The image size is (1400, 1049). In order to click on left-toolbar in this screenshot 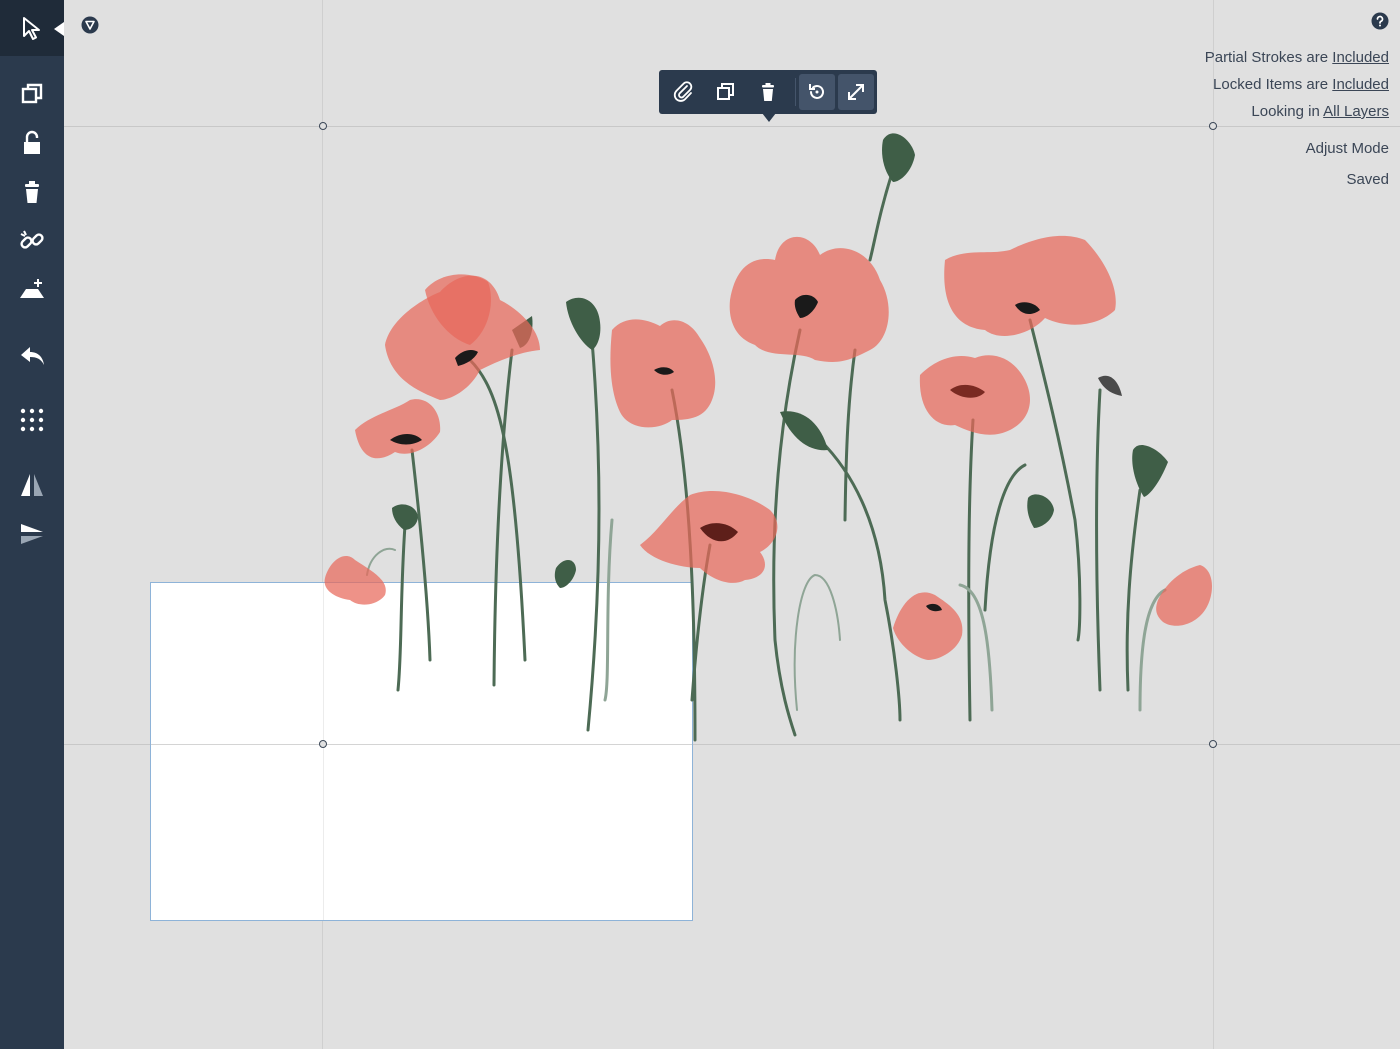, I will do `click(32, 524)`.